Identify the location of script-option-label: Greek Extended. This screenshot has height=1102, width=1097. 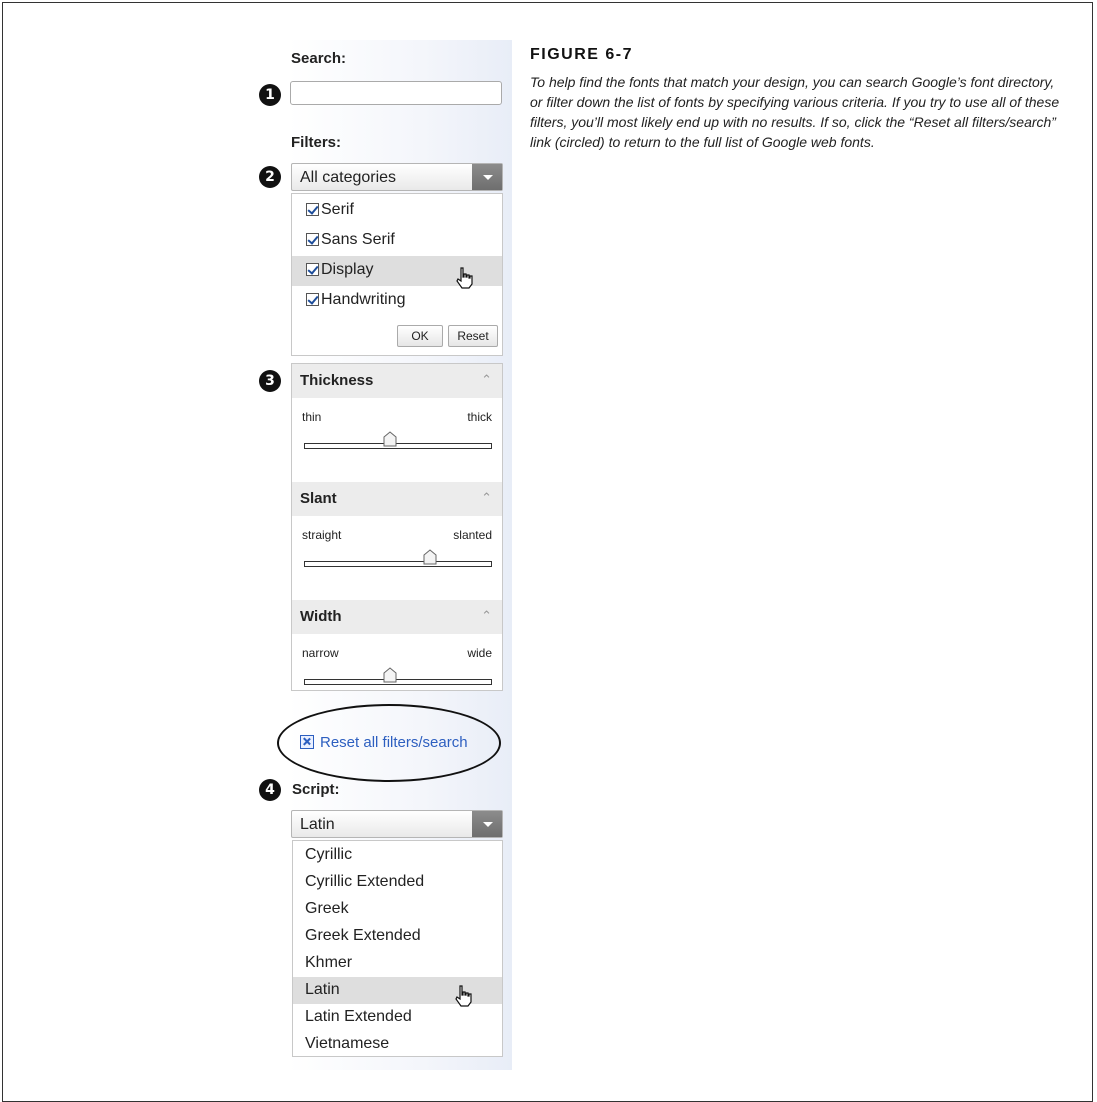
(363, 935).